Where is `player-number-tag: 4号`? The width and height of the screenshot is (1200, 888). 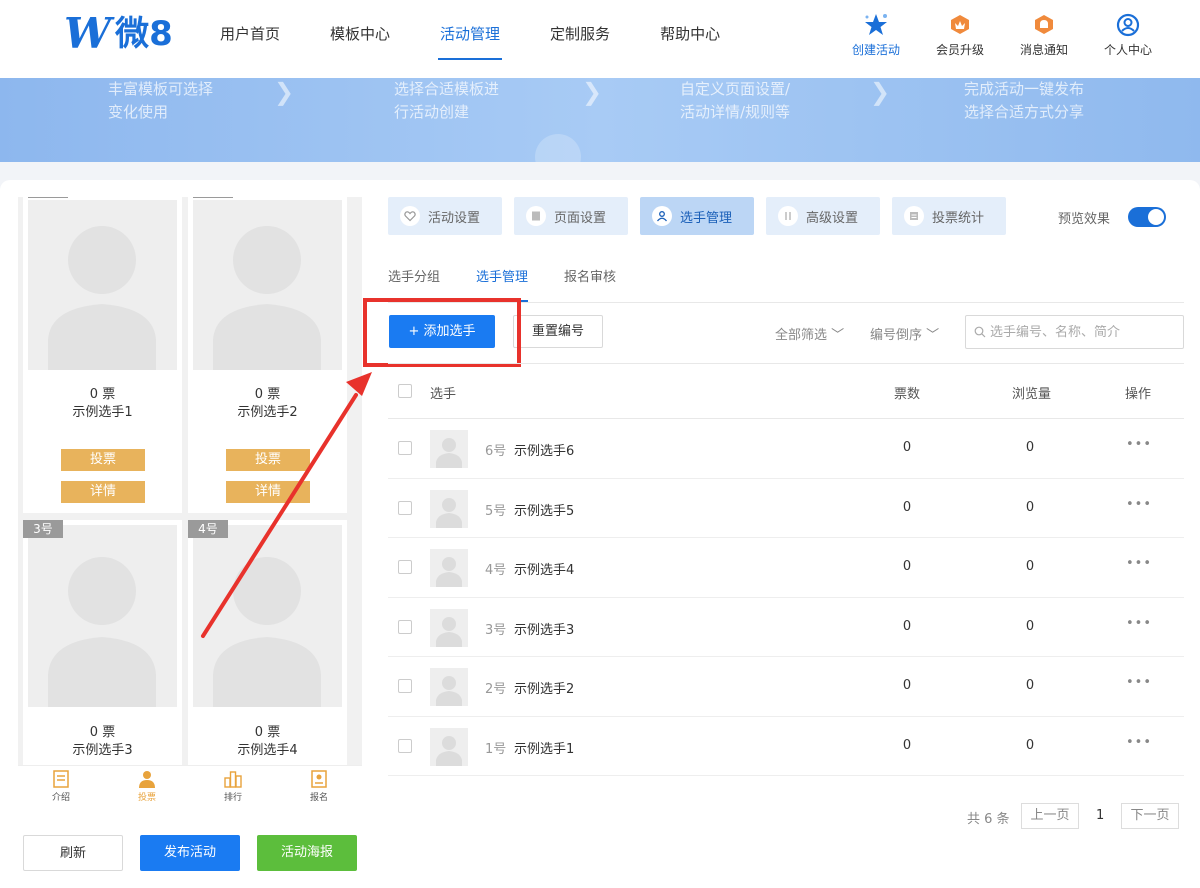 player-number-tag: 4号 is located at coordinates (208, 529).